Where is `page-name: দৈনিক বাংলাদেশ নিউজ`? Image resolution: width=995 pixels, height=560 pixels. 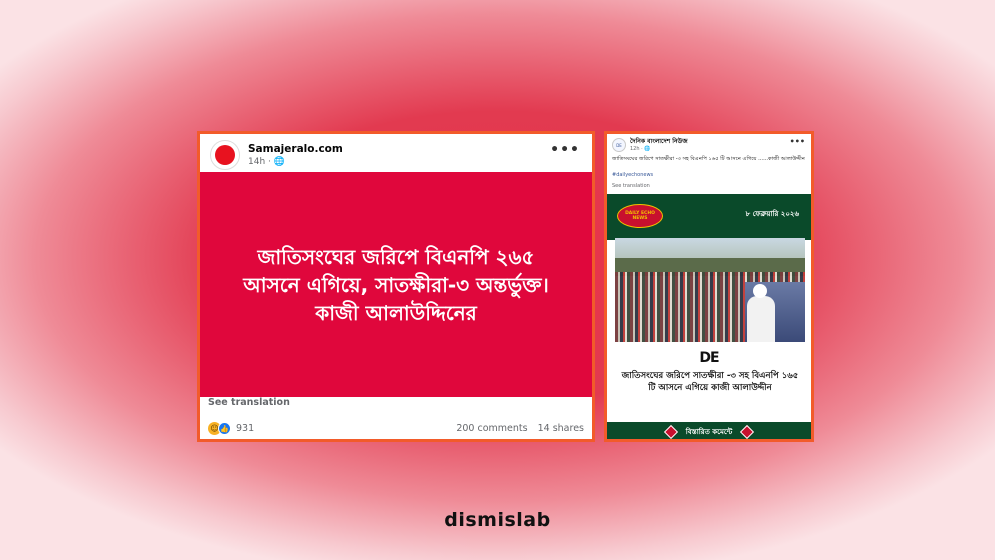 page-name: দৈনিক বাংলাদেশ নিউজ is located at coordinates (659, 142).